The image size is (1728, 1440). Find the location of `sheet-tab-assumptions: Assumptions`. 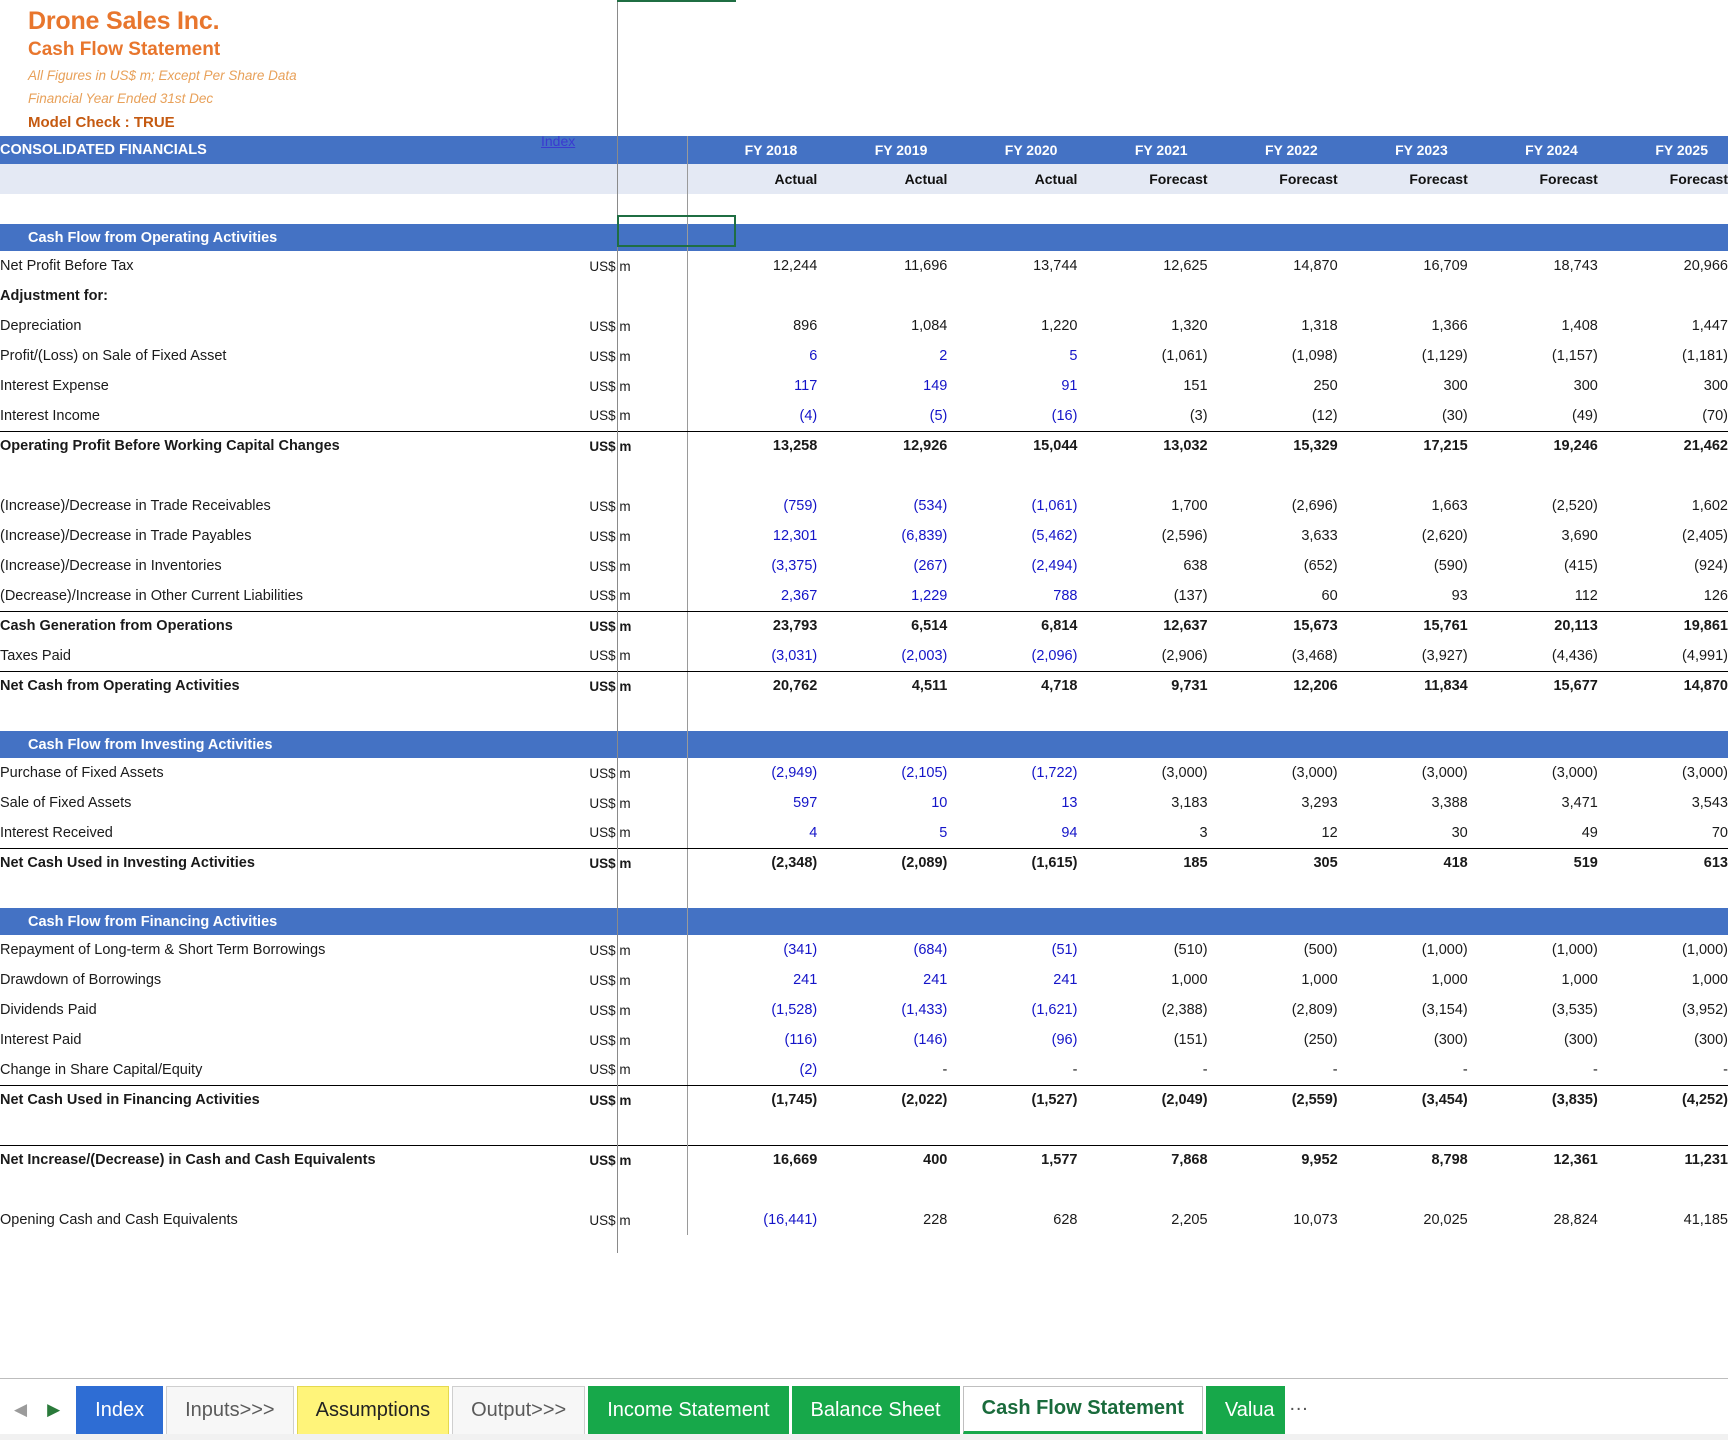

sheet-tab-assumptions: Assumptions is located at coordinates (373, 1409).